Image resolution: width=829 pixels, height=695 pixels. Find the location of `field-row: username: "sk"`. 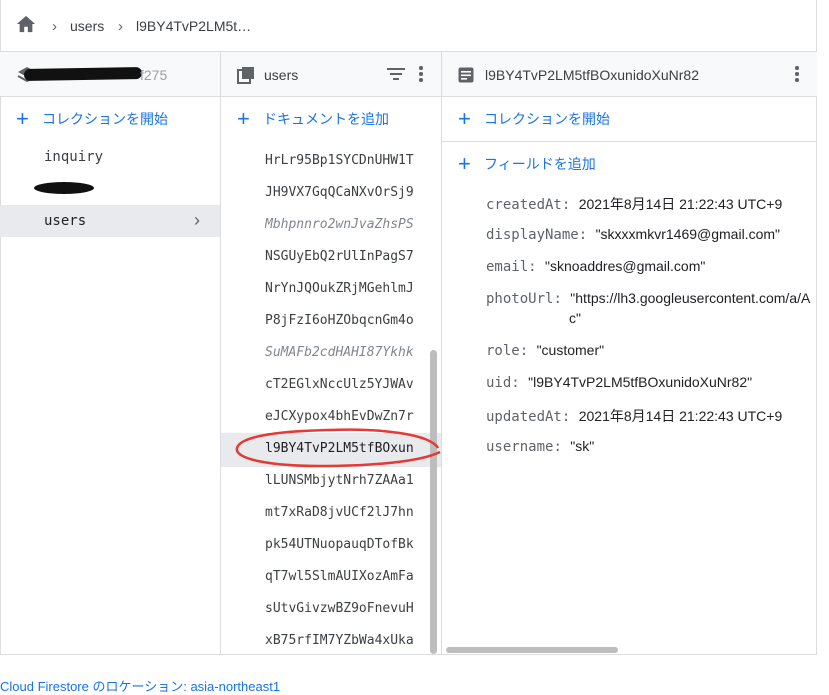

field-row: username: "sk" is located at coordinates (540, 446).